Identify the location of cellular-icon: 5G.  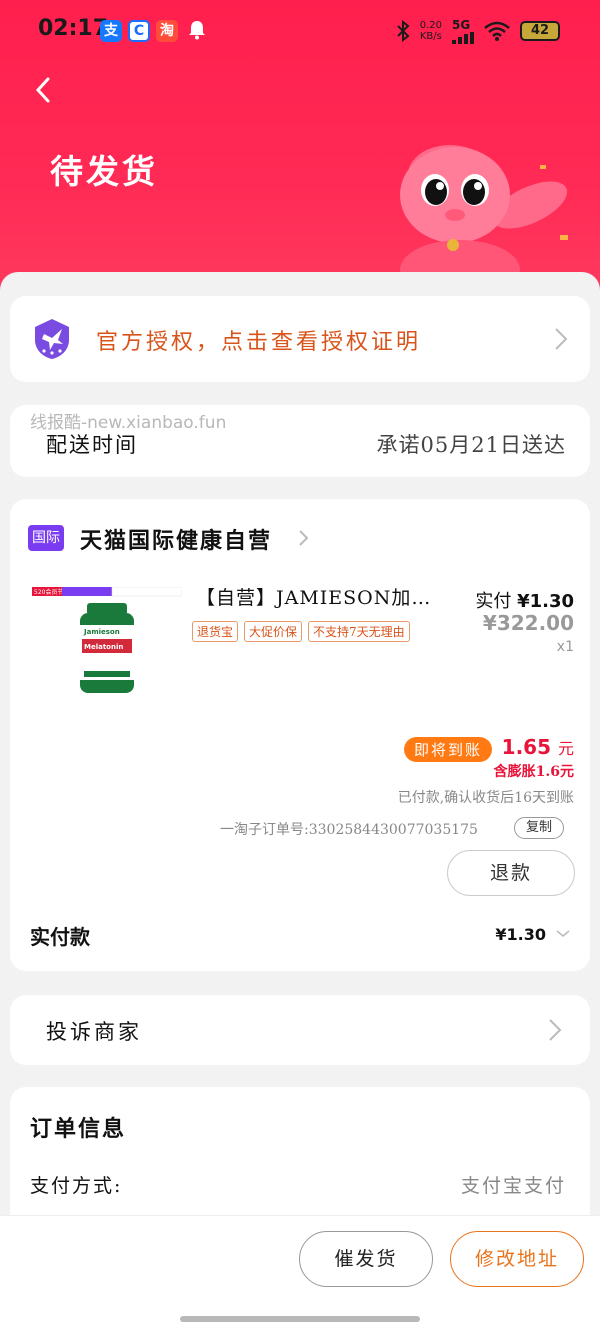
(463, 31).